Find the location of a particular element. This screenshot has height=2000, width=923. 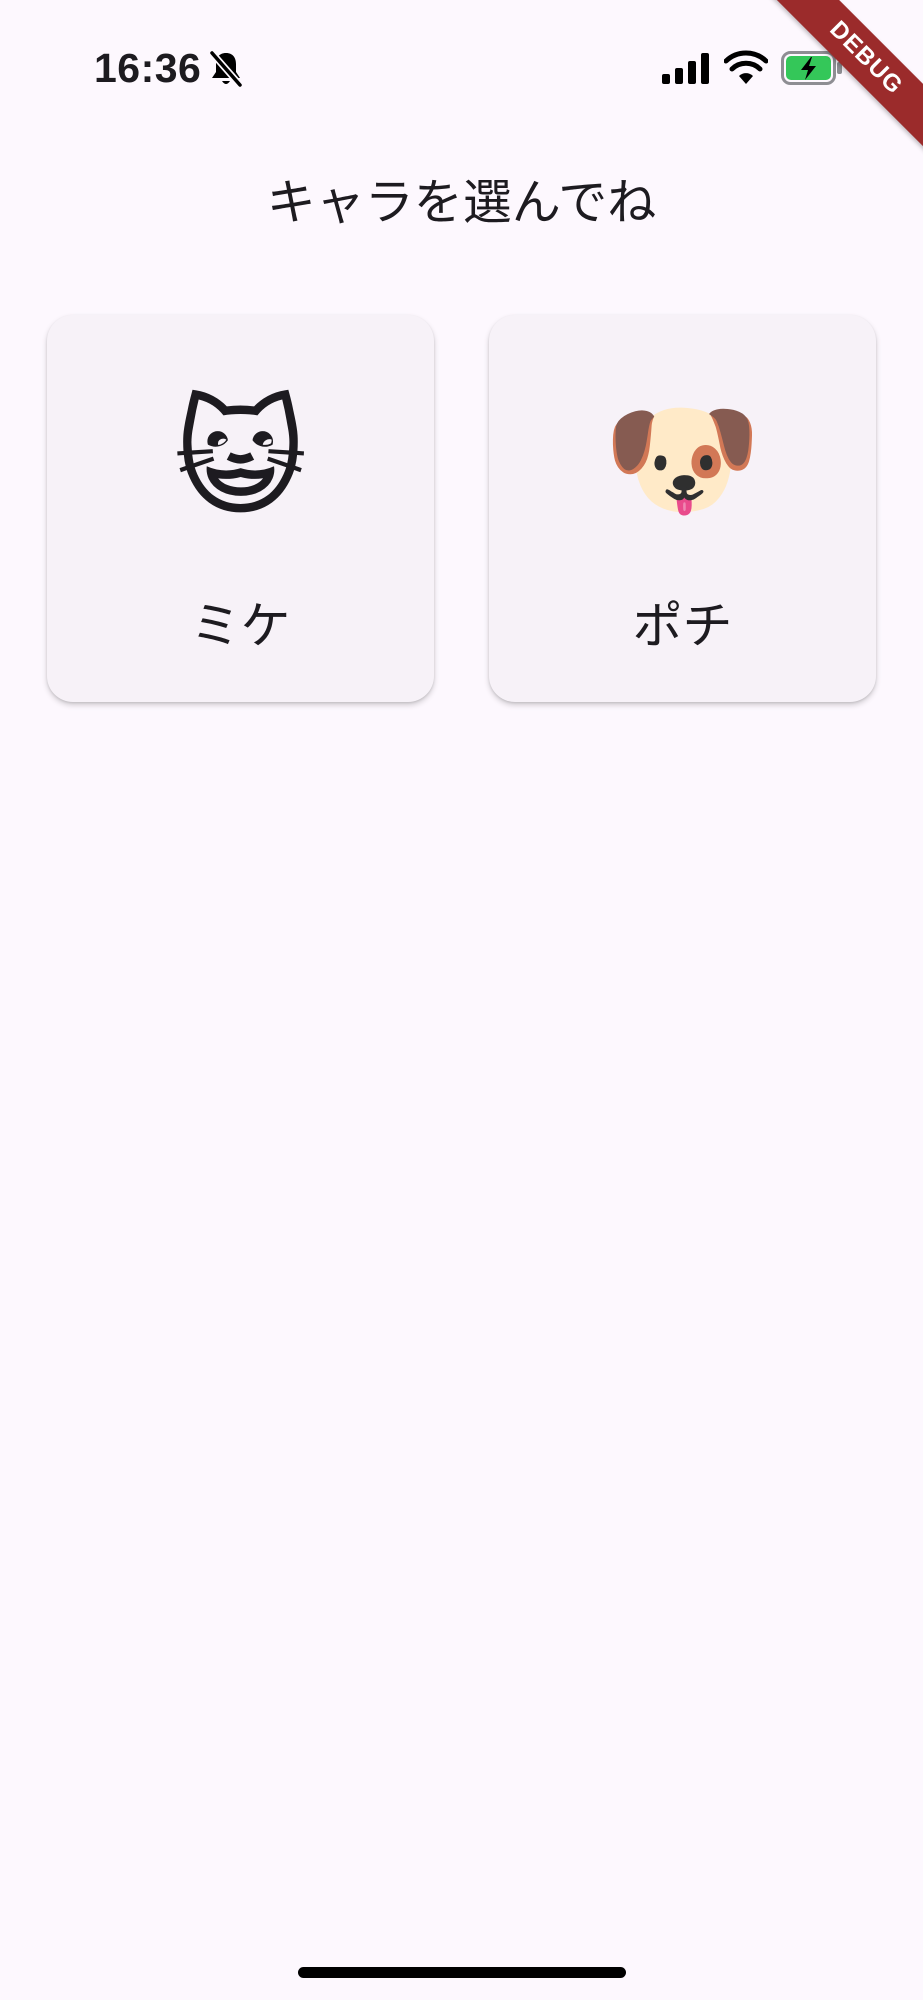

page-title: キャラを選んでね is located at coordinates (461, 202).